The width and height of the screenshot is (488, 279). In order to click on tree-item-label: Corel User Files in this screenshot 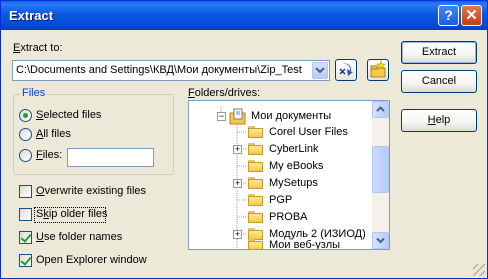, I will do `click(308, 132)`.